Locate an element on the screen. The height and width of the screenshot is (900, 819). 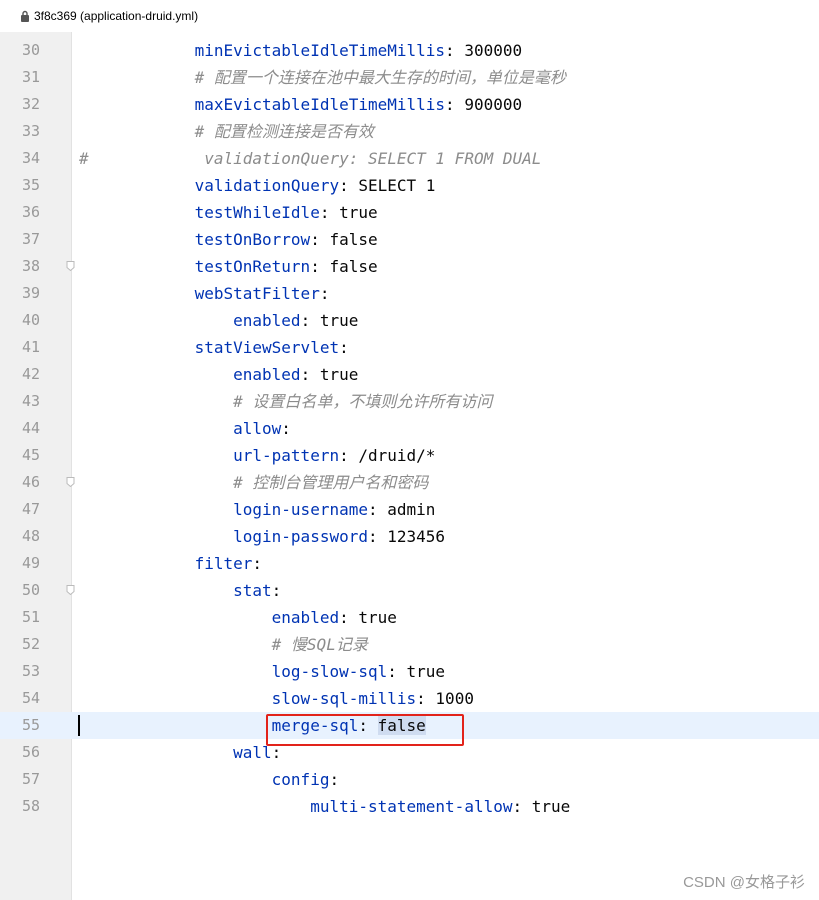
code-line: 34 # validationQuery: SELECT 1 FROM DUAL is located at coordinates (409, 158).